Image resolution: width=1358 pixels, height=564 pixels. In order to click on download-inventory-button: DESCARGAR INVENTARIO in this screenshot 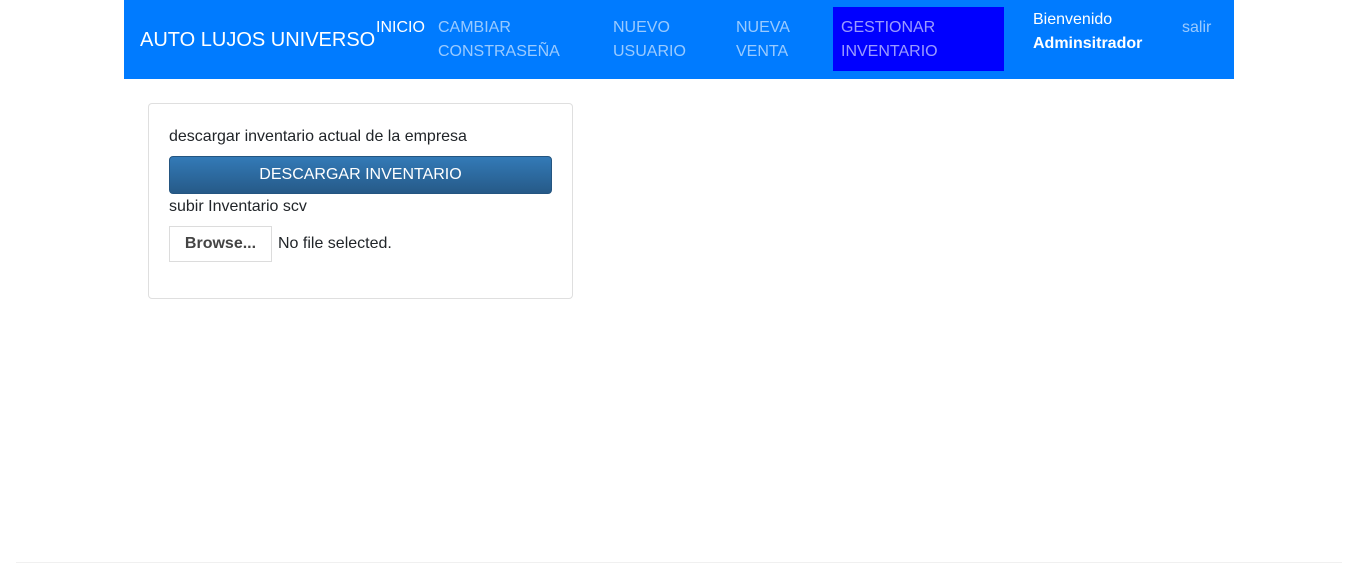, I will do `click(360, 175)`.